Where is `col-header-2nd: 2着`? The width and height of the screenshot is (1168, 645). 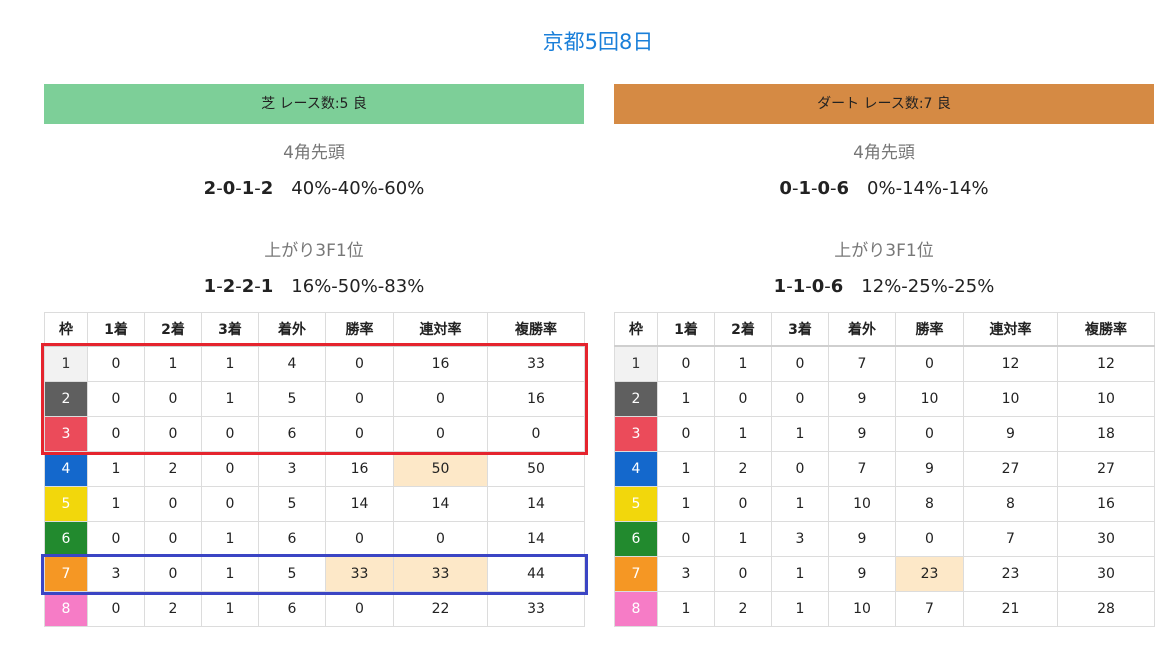
col-header-2nd: 2着 is located at coordinates (173, 329).